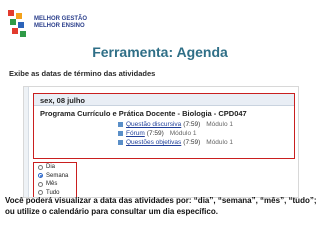 Image resolution: width=320 pixels, height=240 pixels. What do you see at coordinates (51, 167) in the screenshot?
I see `view-option-label: Dia` at bounding box center [51, 167].